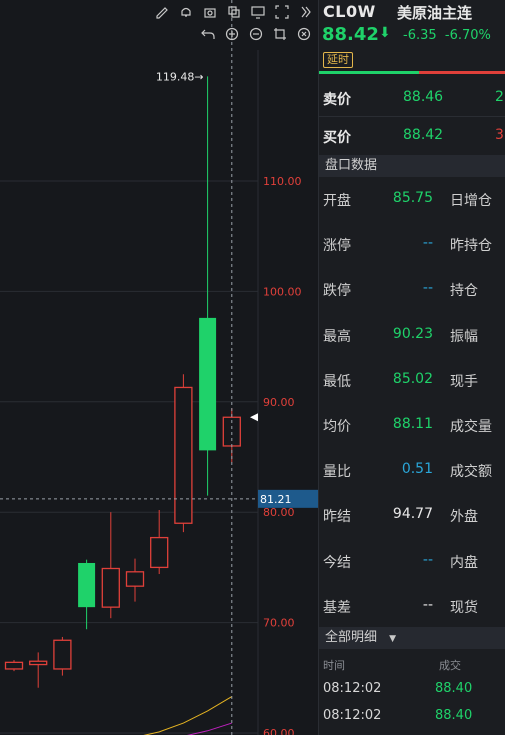 This screenshot has width=505, height=735. I want to click on ask-label: 卖价, so click(337, 100).